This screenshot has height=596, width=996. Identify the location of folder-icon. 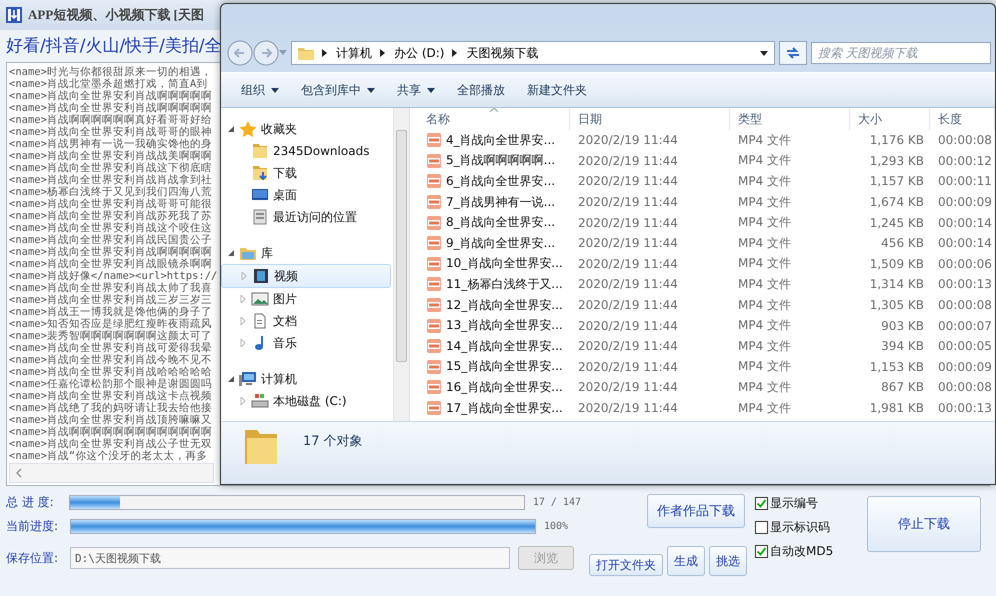
(260, 151).